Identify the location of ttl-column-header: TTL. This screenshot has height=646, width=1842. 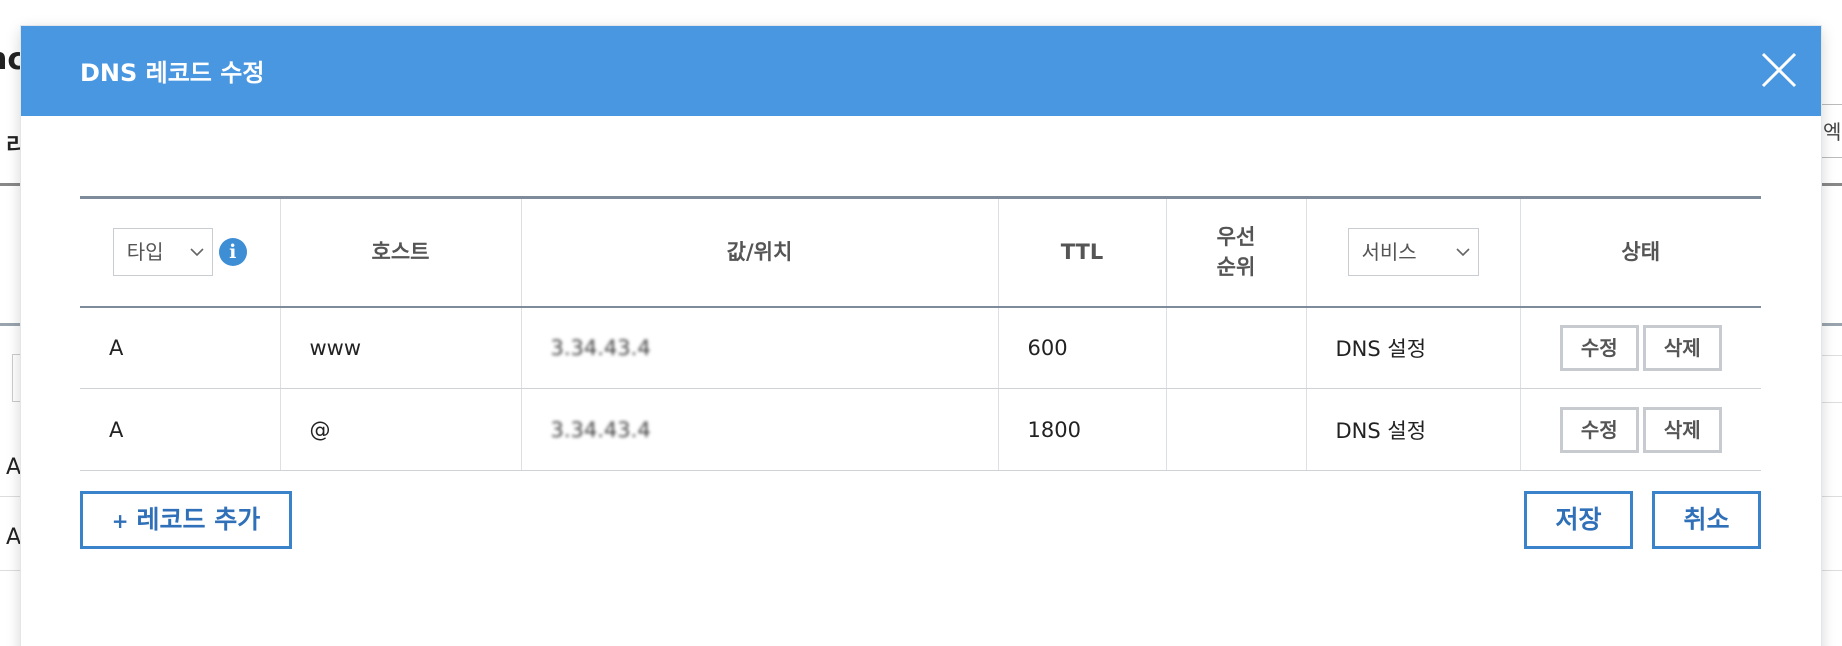
(1082, 252).